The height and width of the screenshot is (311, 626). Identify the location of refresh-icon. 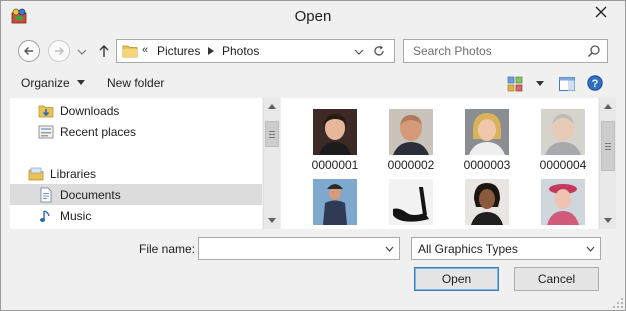
(379, 51).